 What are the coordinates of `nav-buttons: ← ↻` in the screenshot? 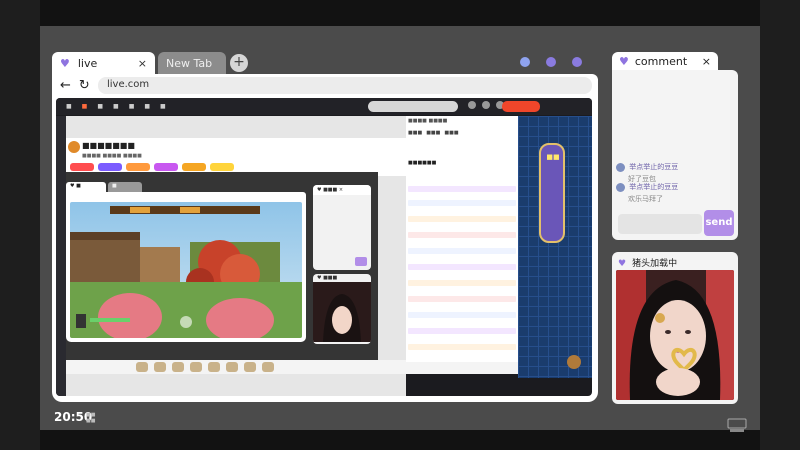 It's located at (75, 85).